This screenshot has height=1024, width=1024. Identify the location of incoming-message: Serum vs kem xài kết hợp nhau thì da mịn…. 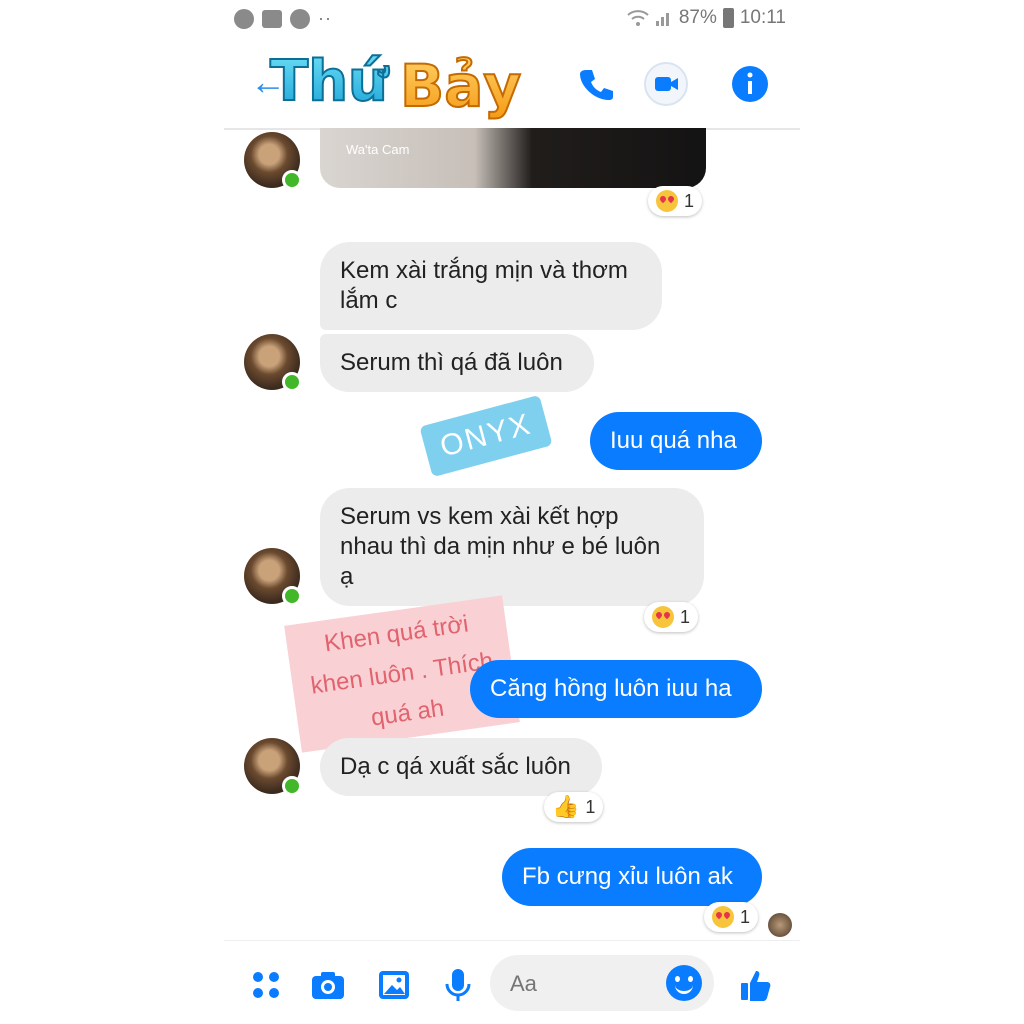
(512, 547).